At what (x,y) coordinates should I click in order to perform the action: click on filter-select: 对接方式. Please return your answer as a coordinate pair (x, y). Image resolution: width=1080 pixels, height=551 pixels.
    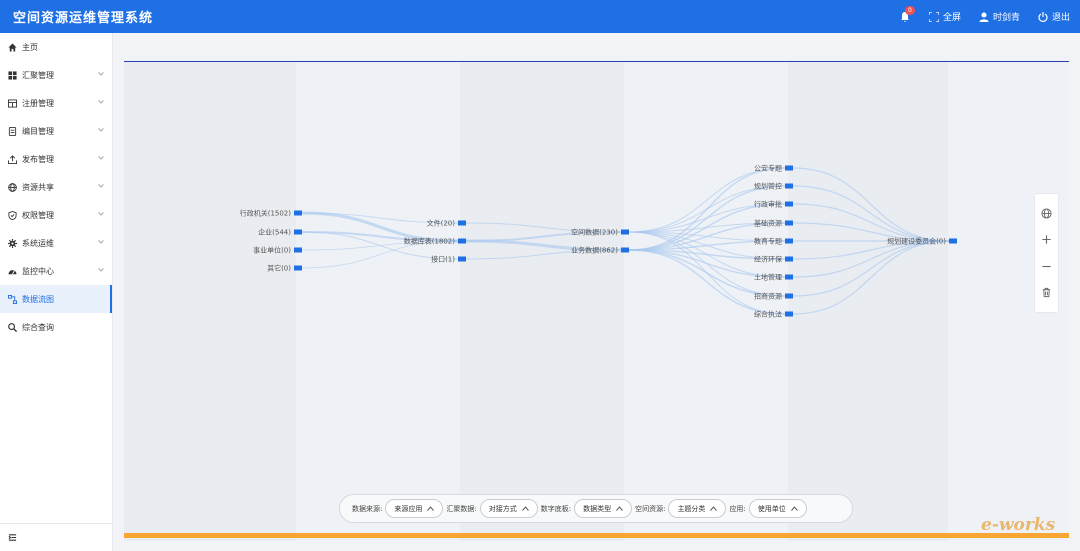
    Looking at the image, I should click on (508, 508).